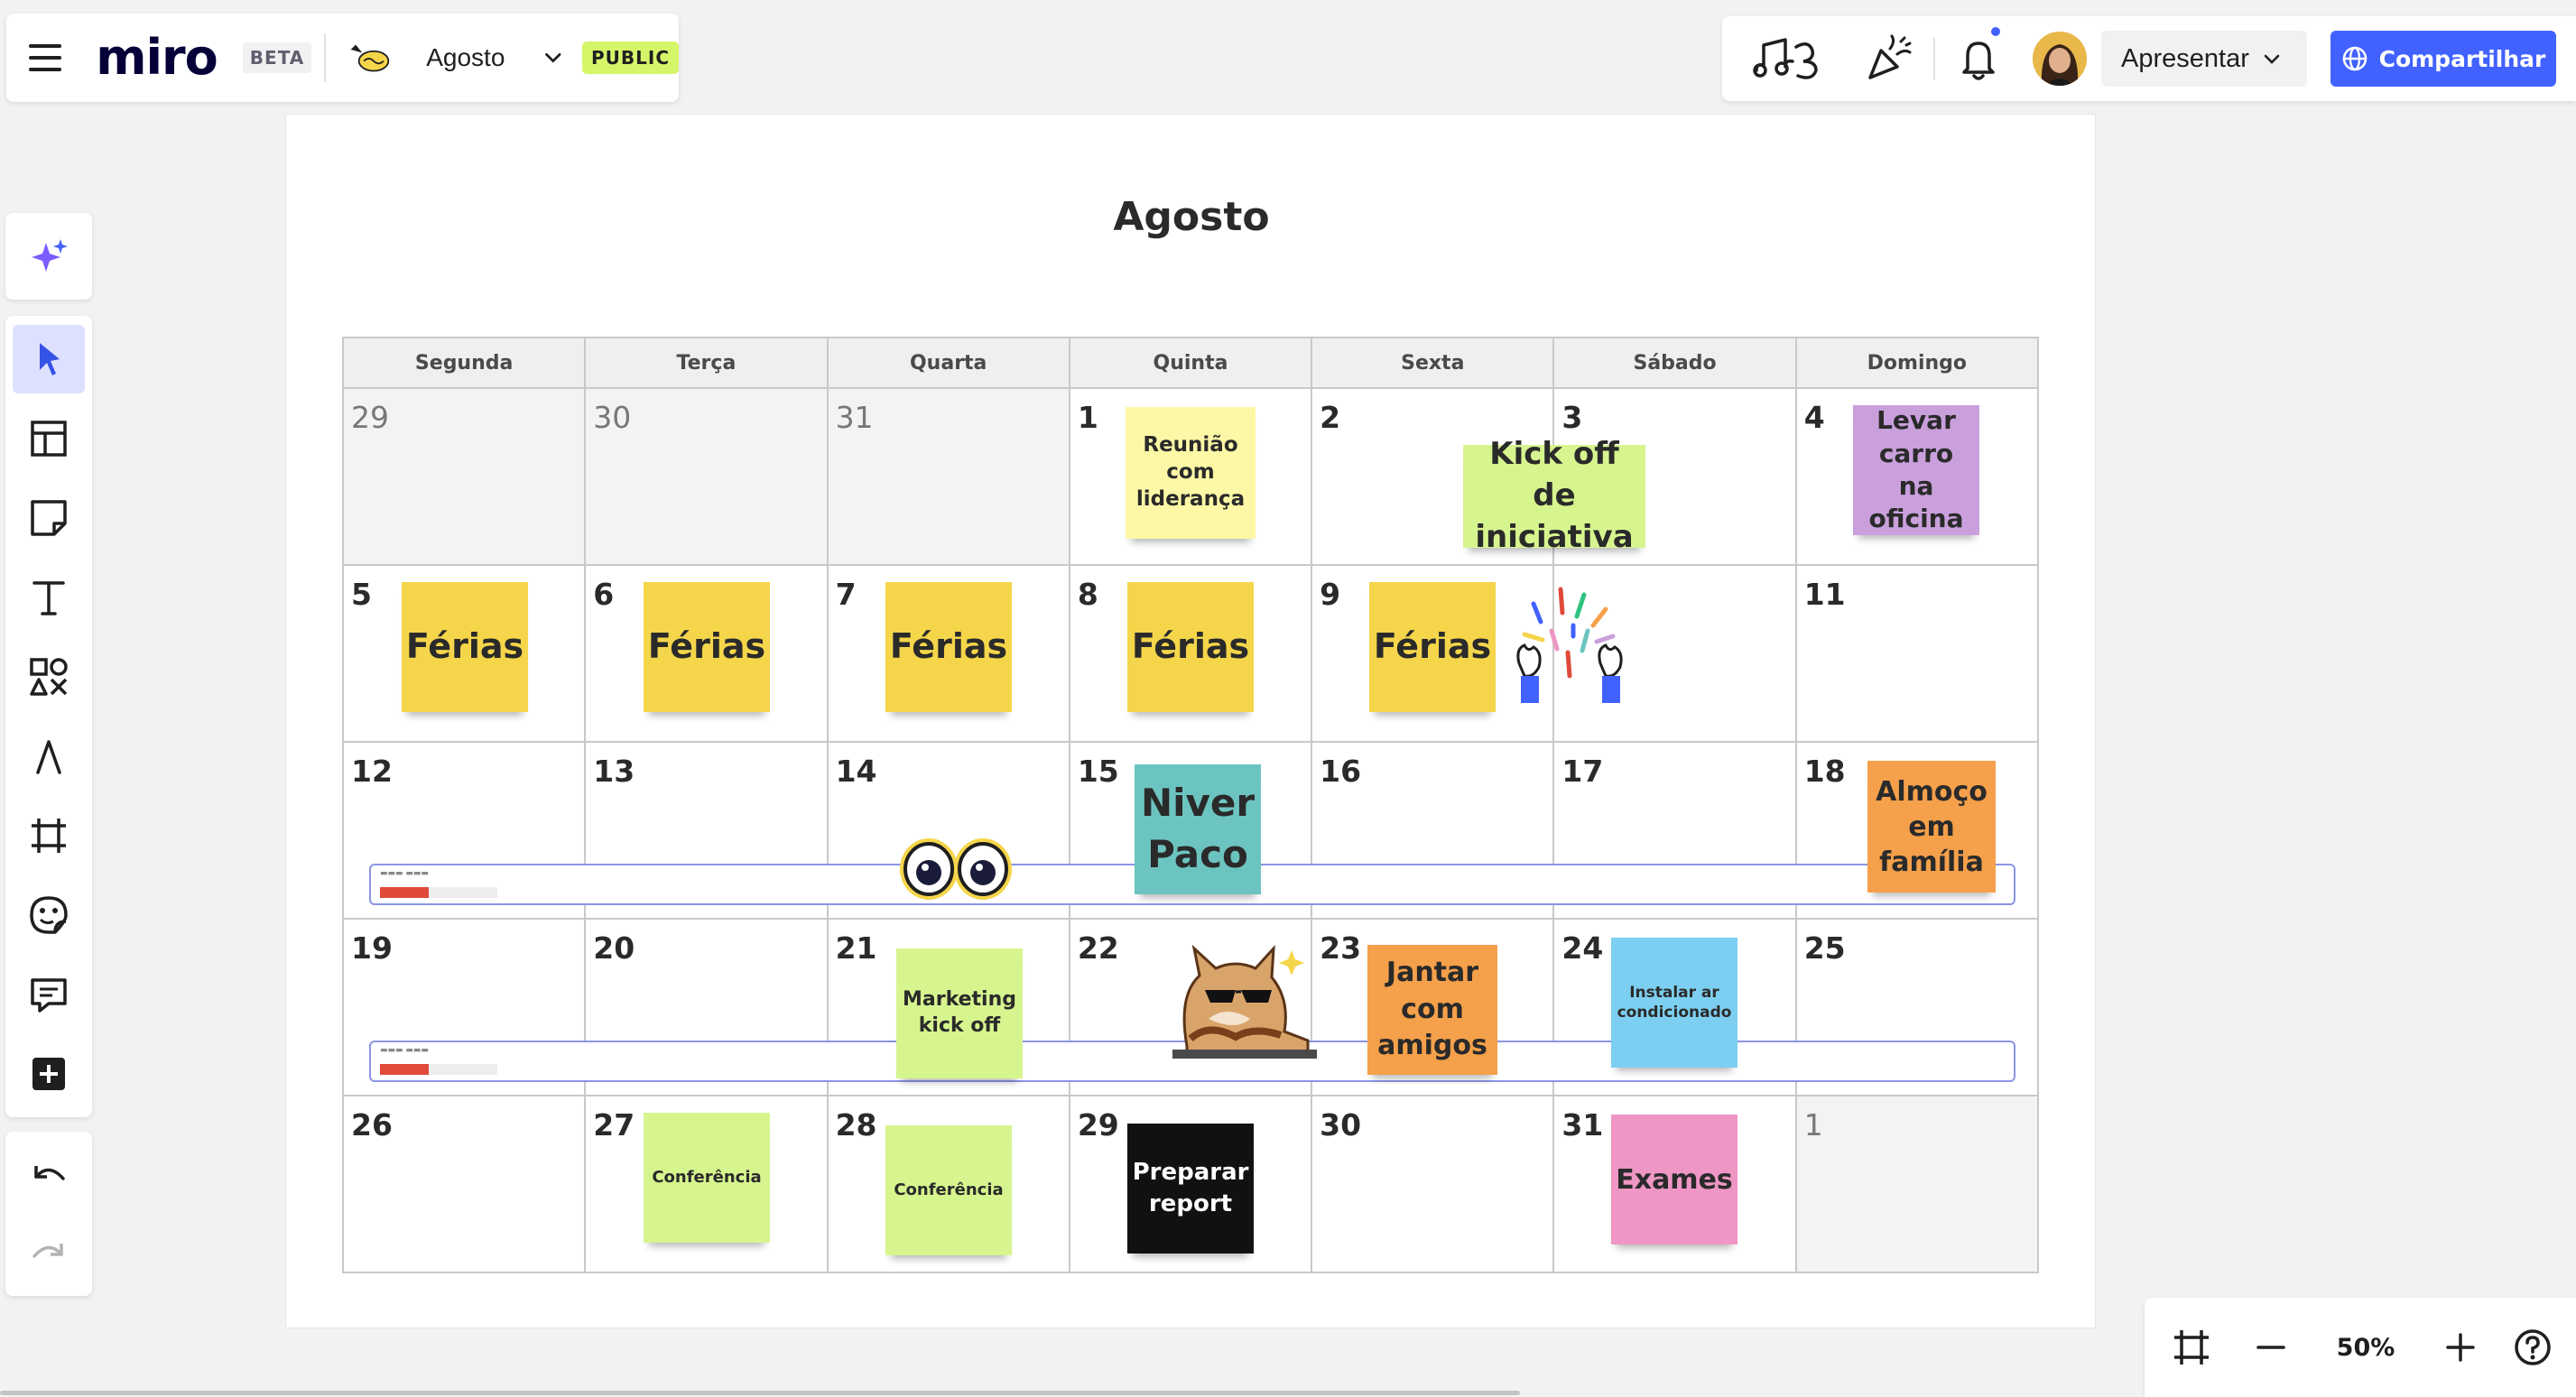 The image size is (2576, 1397). Describe the element at coordinates (2271, 1347) in the screenshot. I see `zoom-out-icon` at that location.